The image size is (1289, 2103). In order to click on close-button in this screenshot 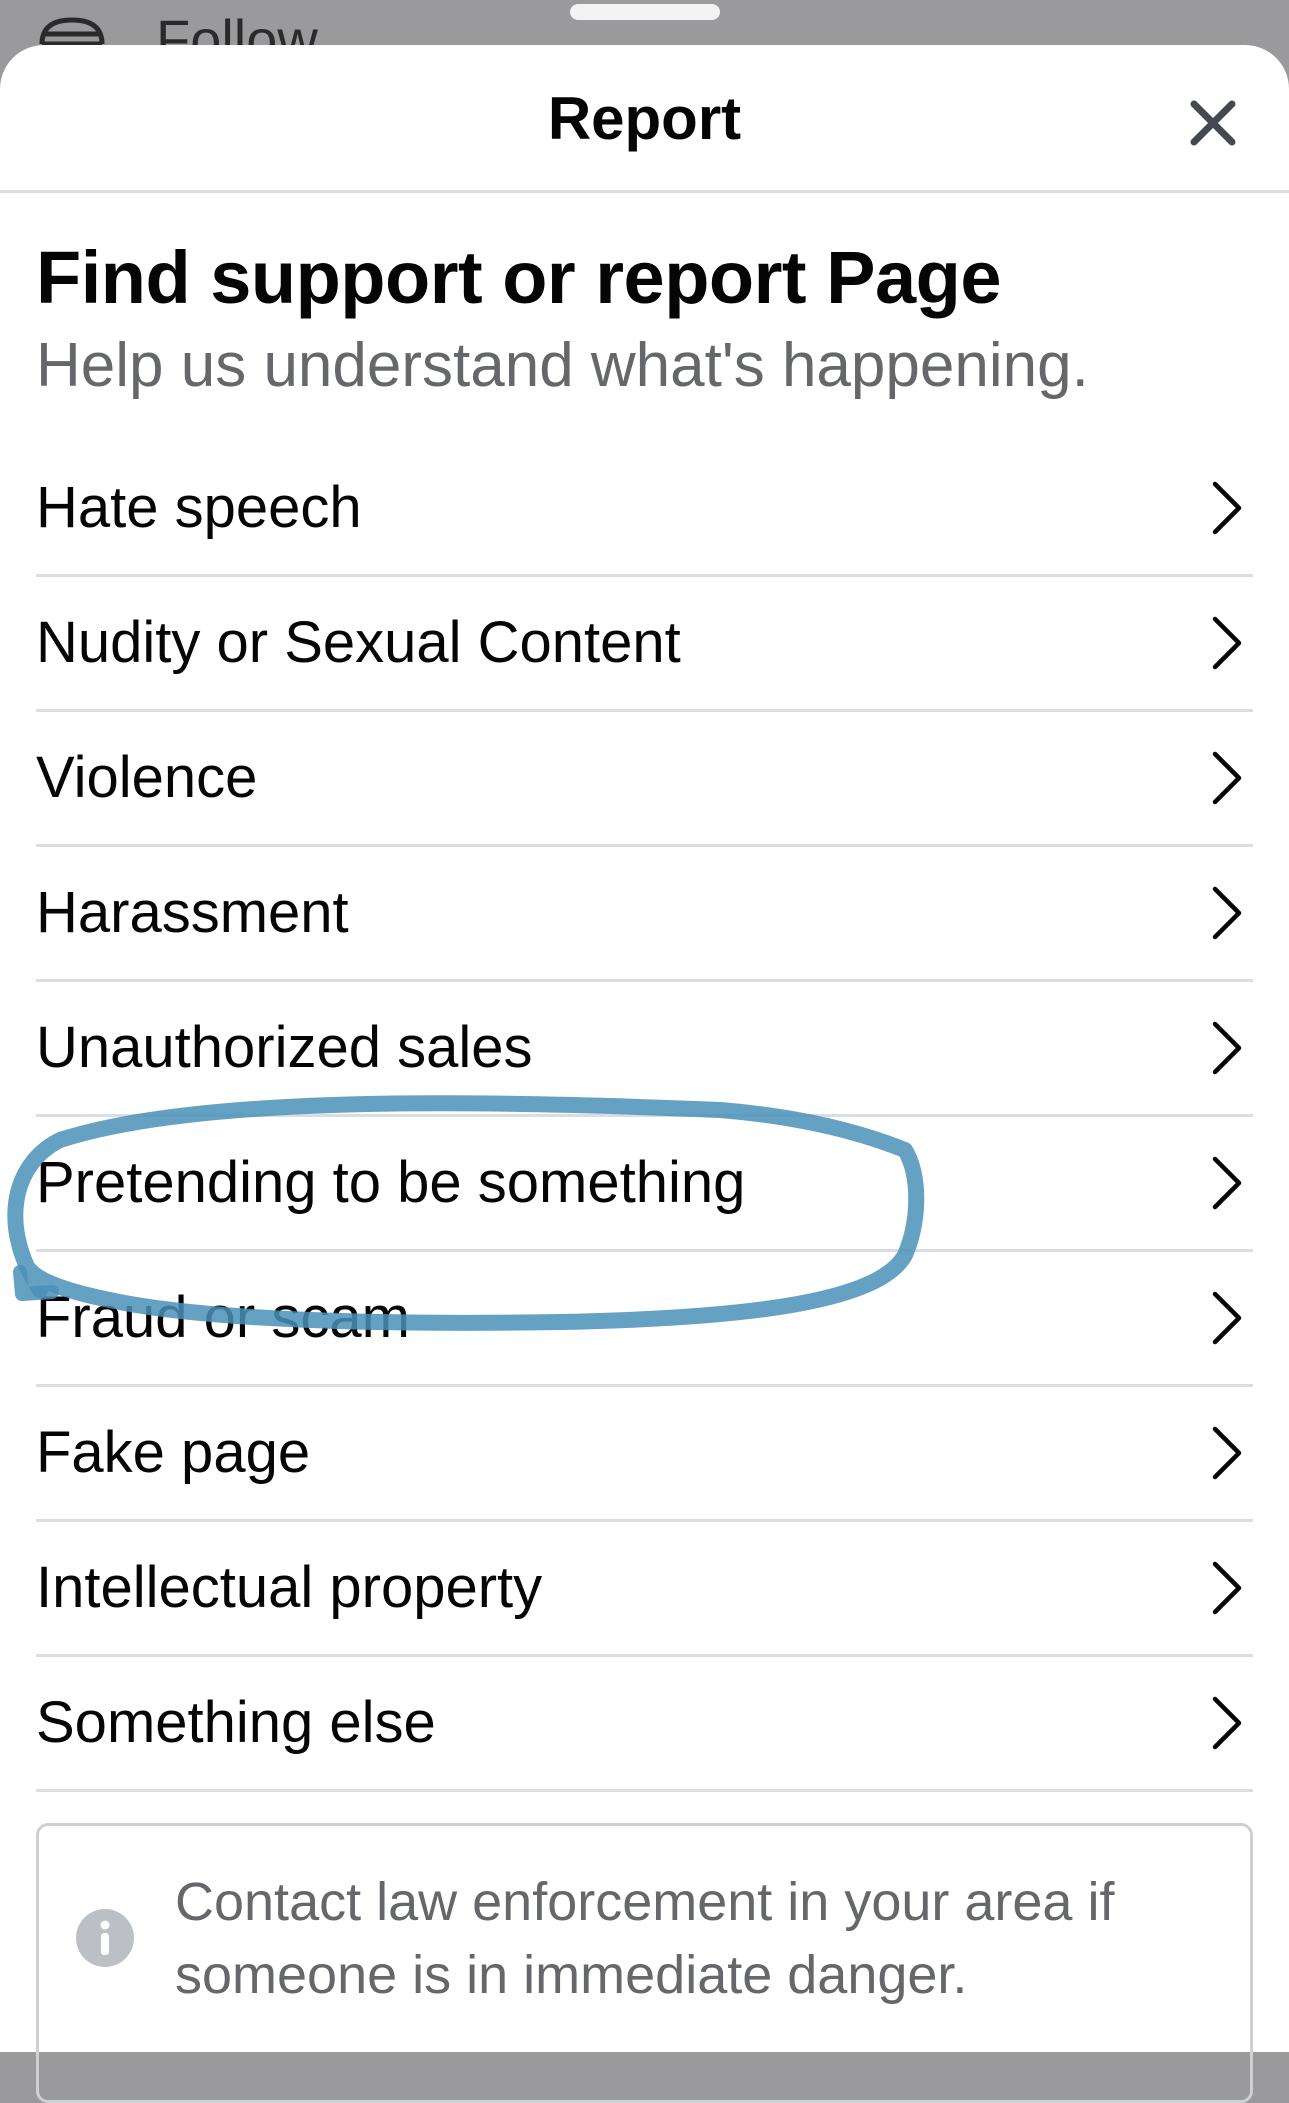, I will do `click(1213, 123)`.